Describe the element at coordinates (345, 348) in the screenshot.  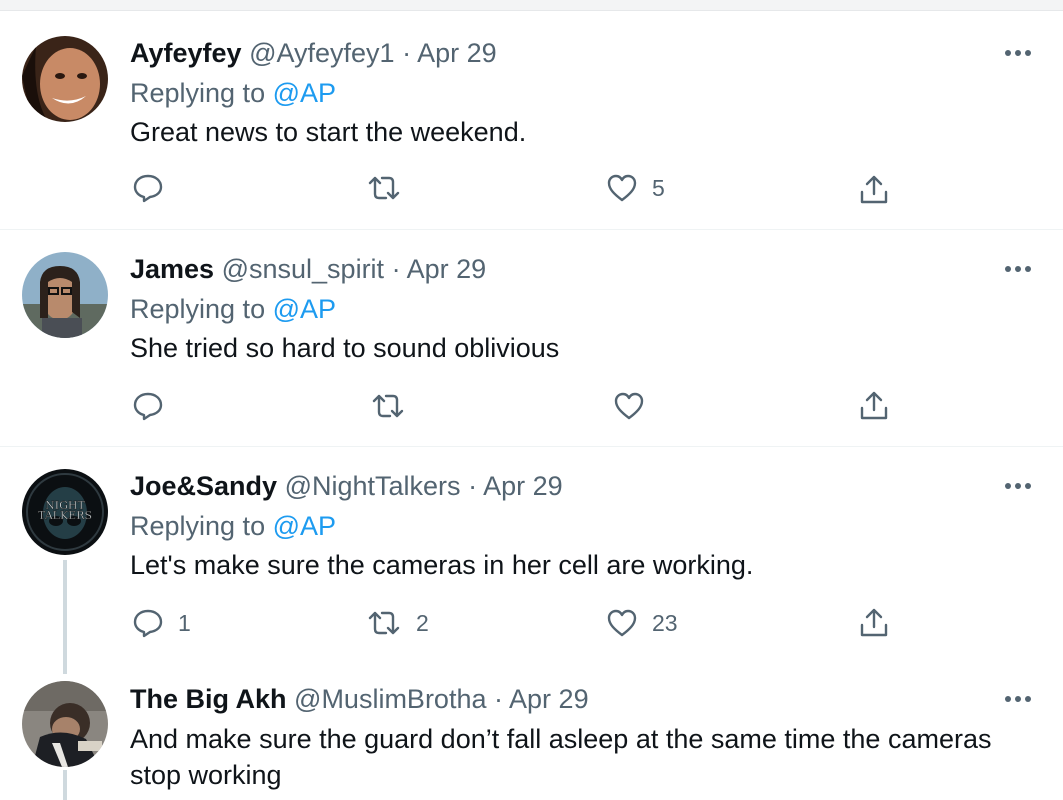
I see `tweet-text: She tried so hard to sound oblivious` at that location.